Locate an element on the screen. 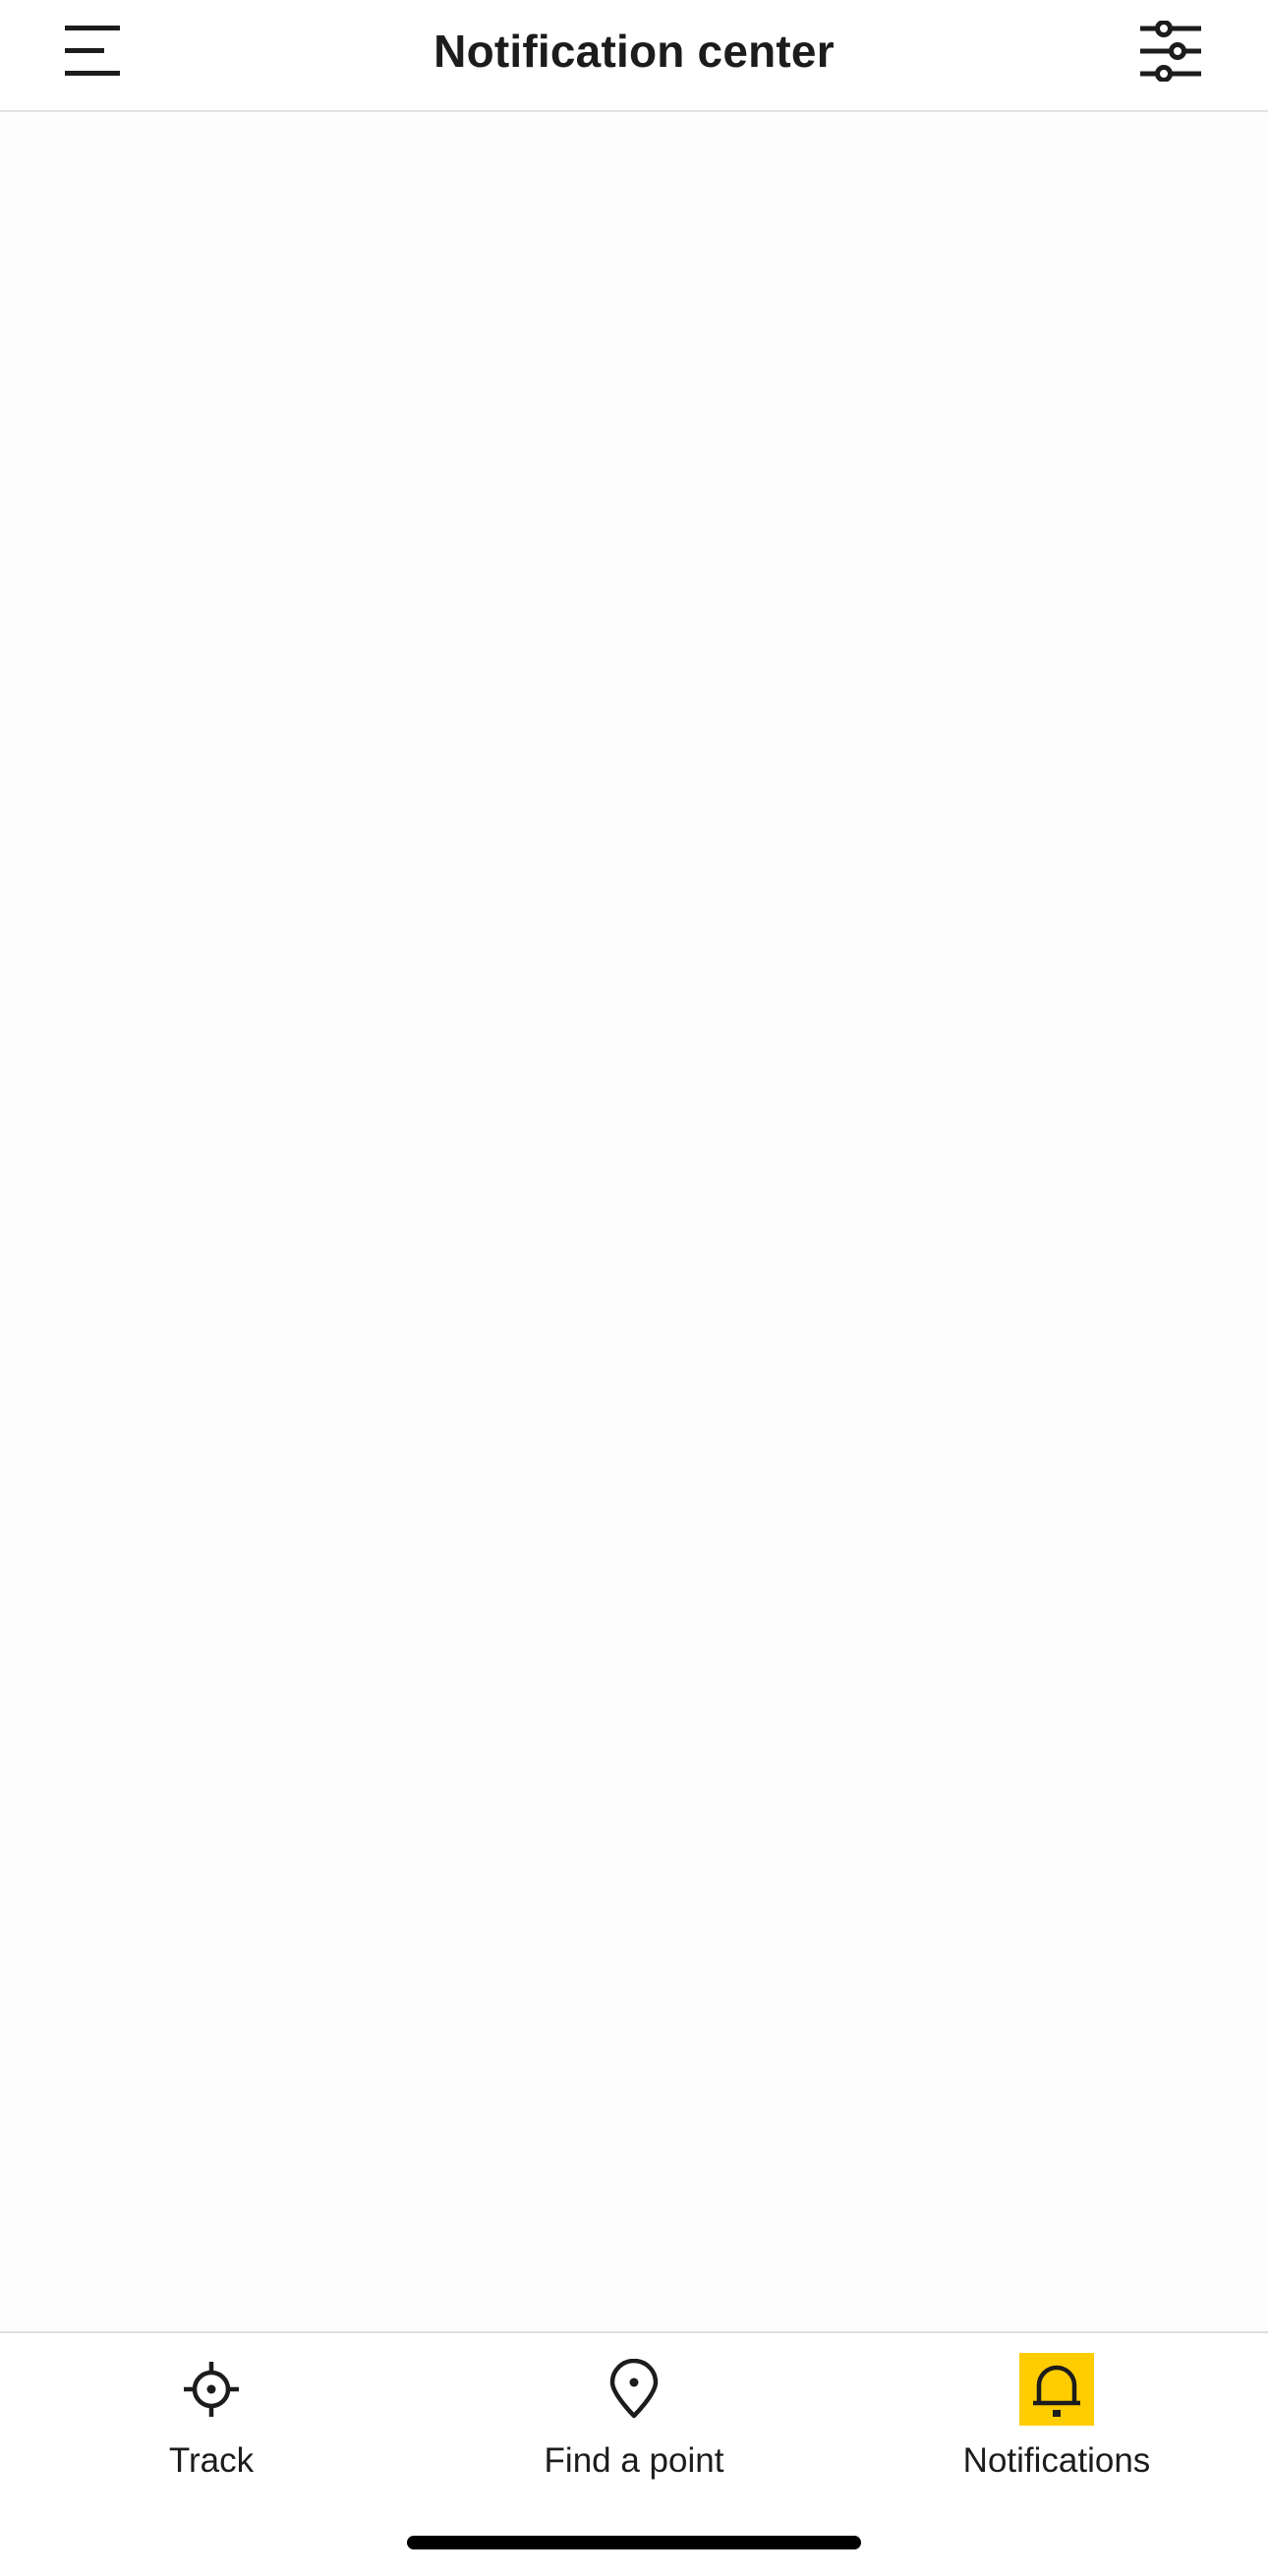 The width and height of the screenshot is (1268, 2576). sliders-icon is located at coordinates (1170, 51).